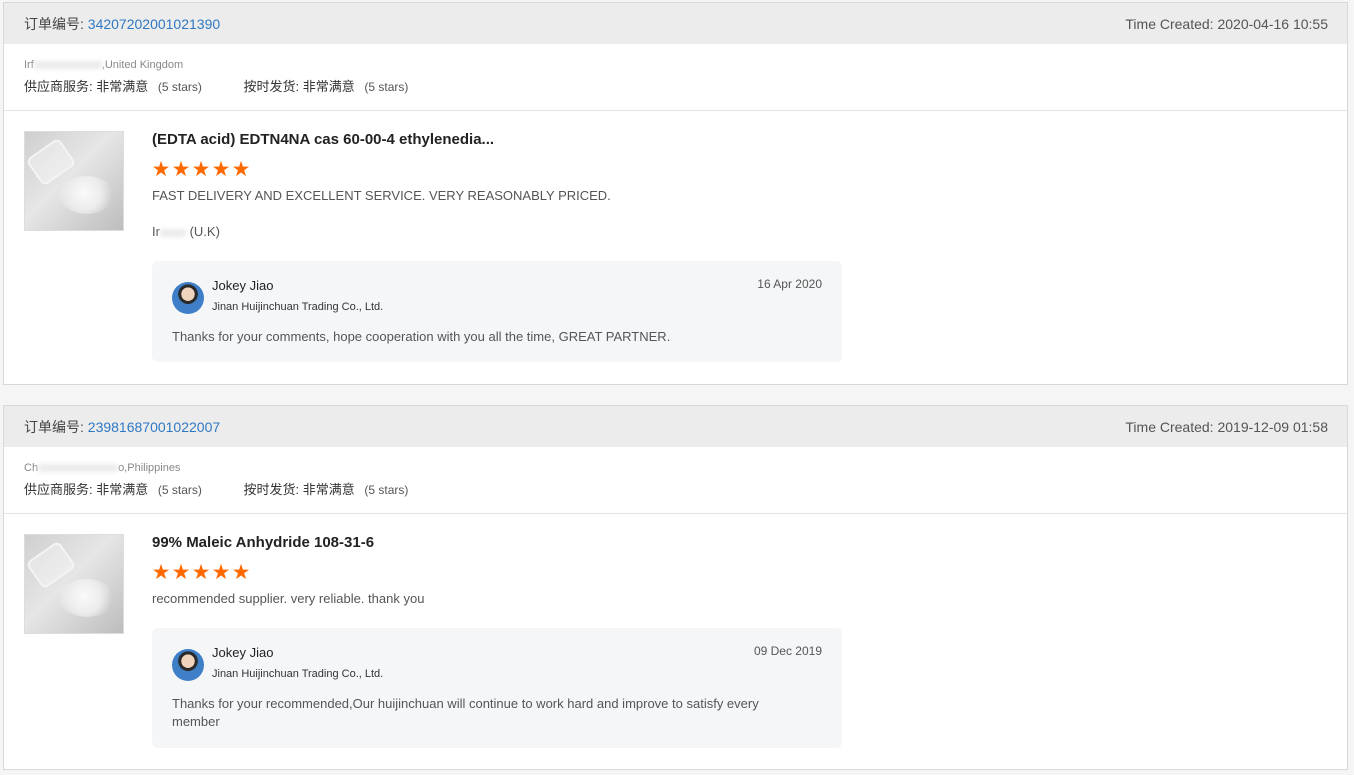  I want to click on time-created: Time Created: 2019-12-09 01:58, so click(1226, 426).